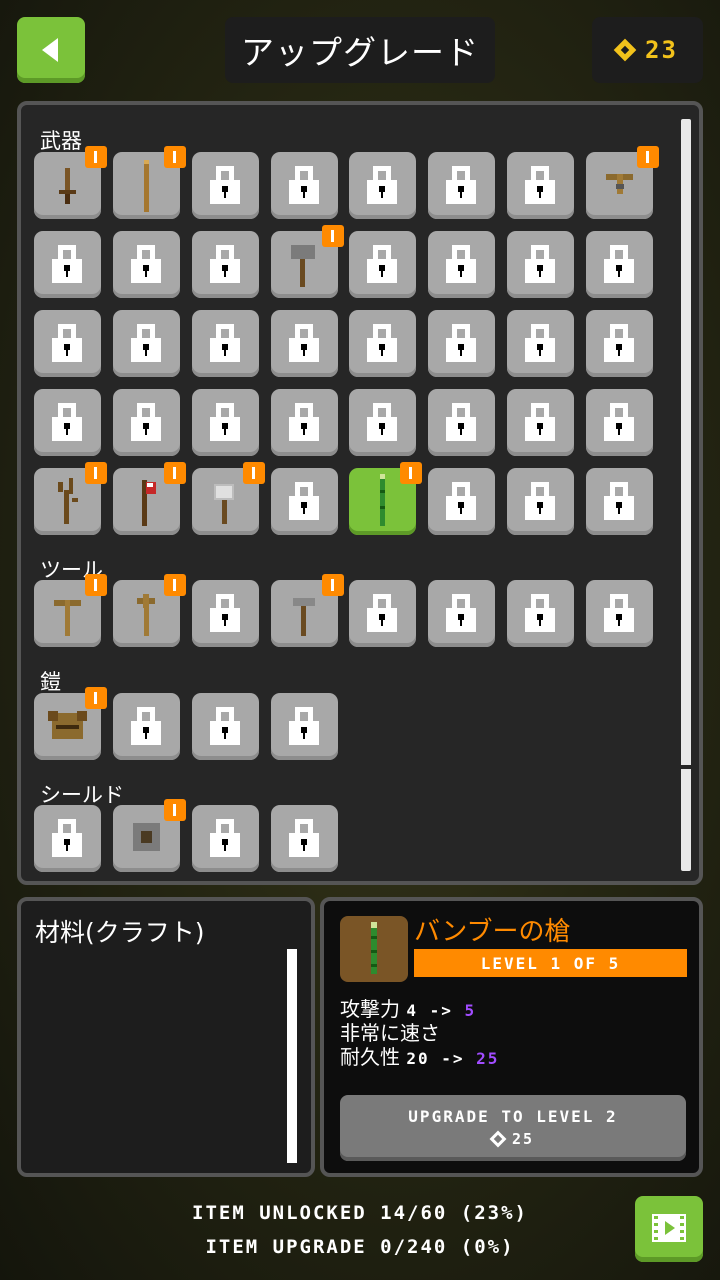  I want to click on gem-counter: 23, so click(647, 50).